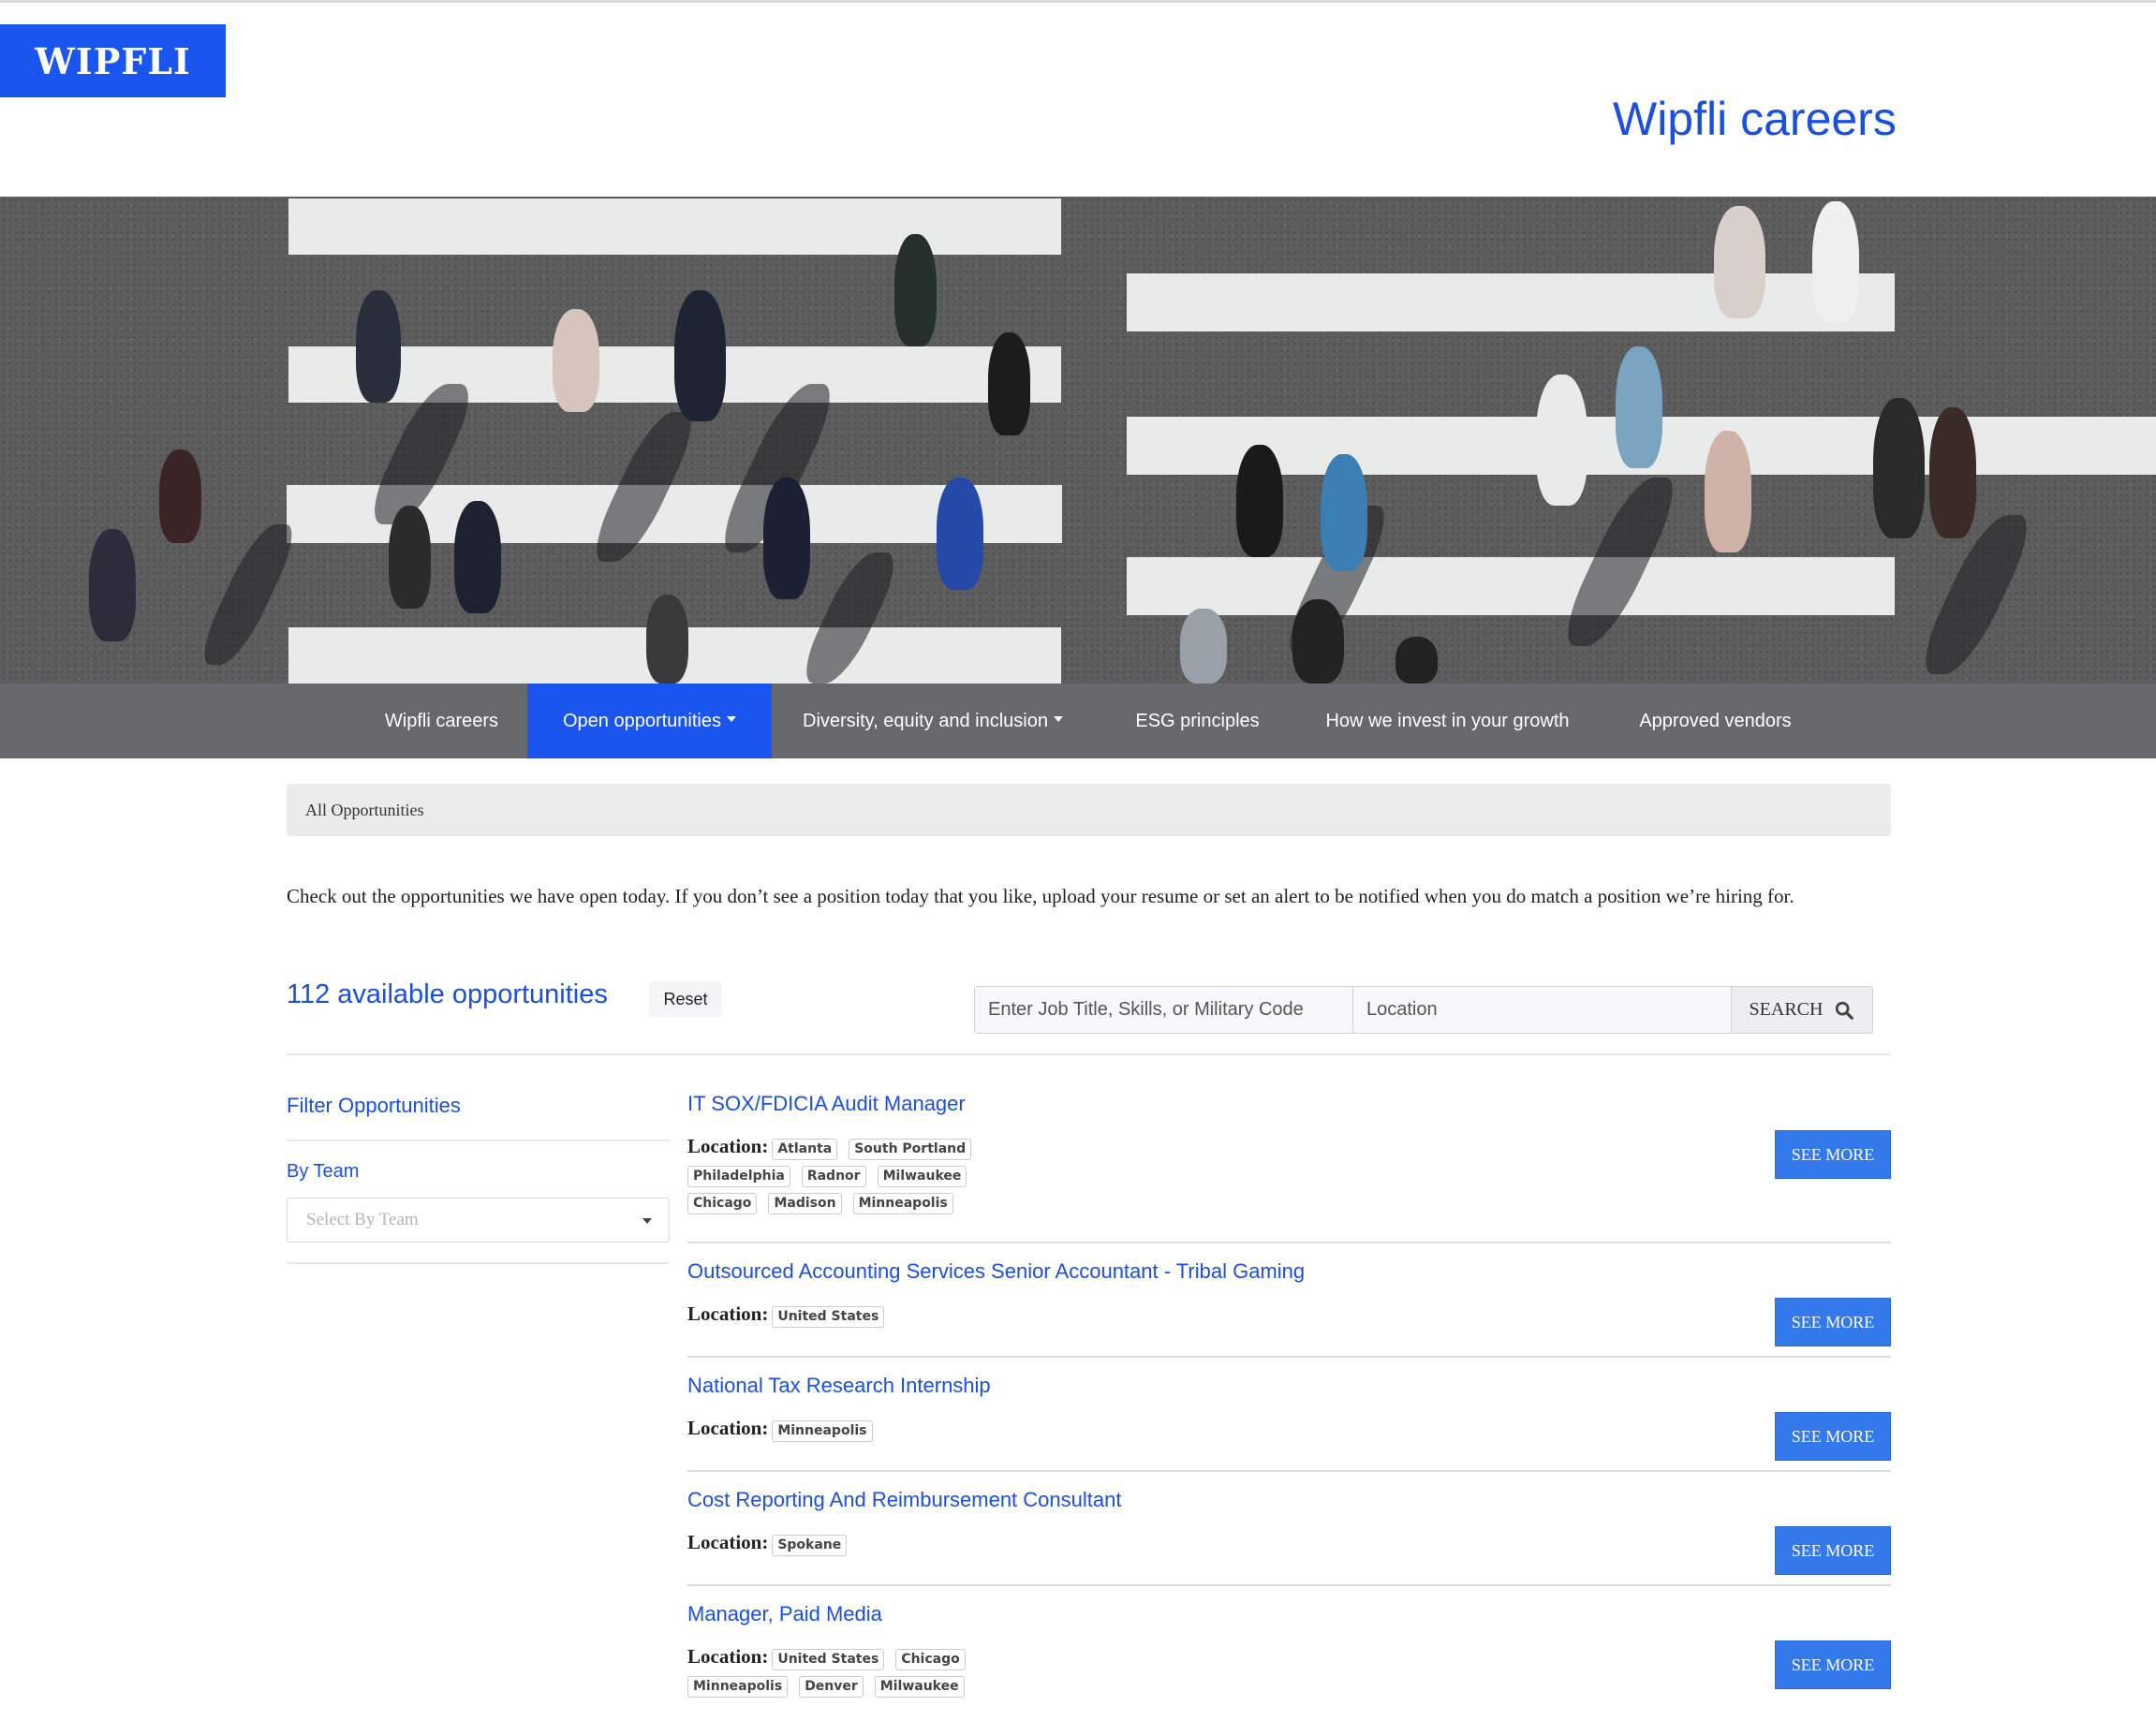 The height and width of the screenshot is (1721, 2156). I want to click on location-tag: South Portland, so click(910, 1150).